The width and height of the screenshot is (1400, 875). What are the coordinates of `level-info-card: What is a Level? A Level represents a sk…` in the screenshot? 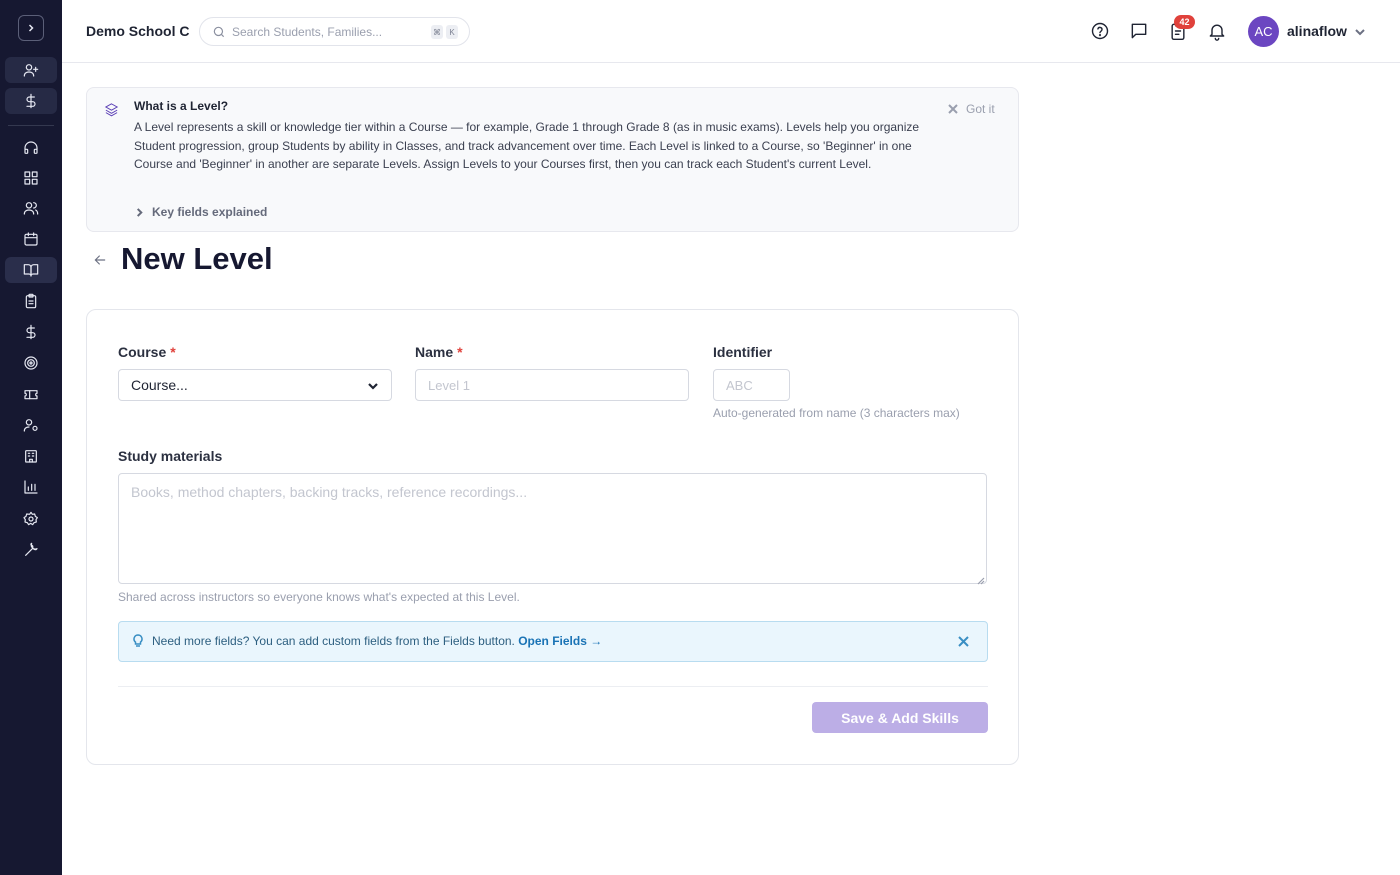 It's located at (552, 159).